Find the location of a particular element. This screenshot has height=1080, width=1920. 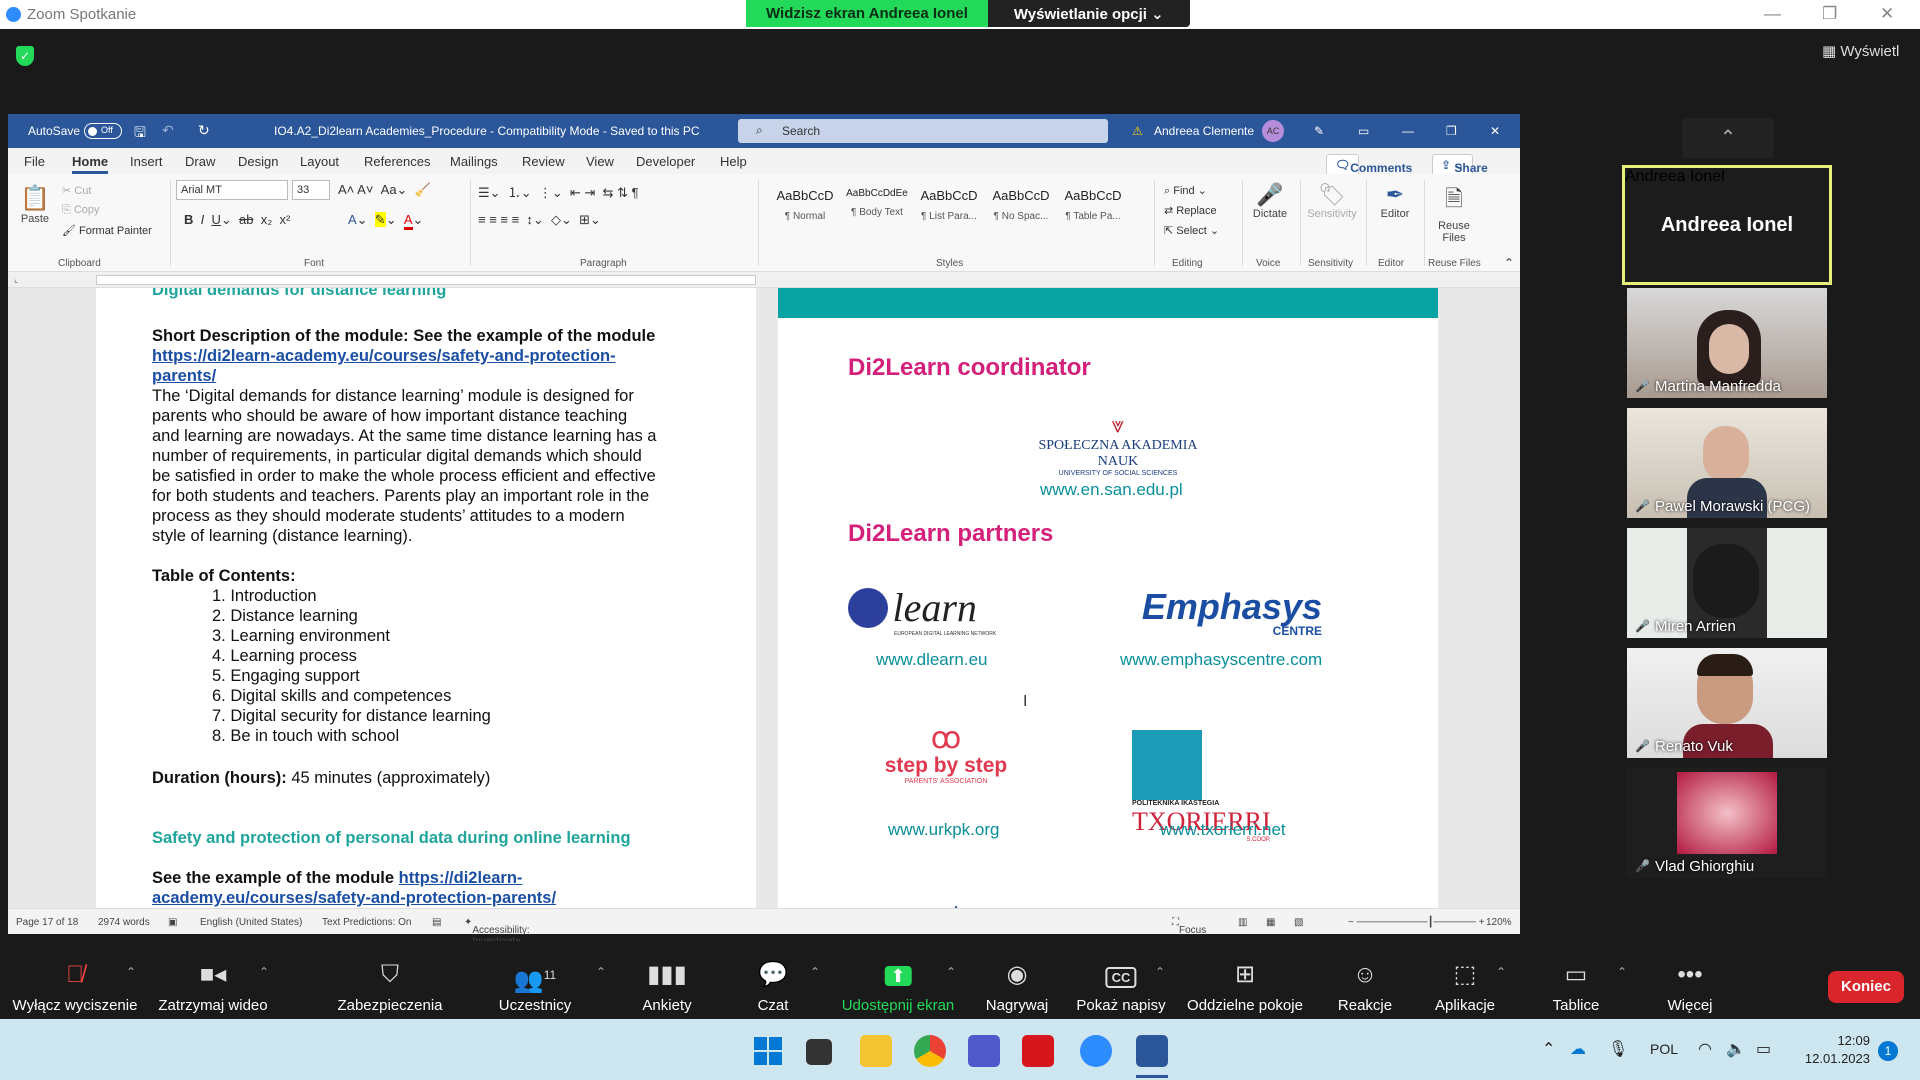

pen-icon: ✎ is located at coordinates (1319, 131).